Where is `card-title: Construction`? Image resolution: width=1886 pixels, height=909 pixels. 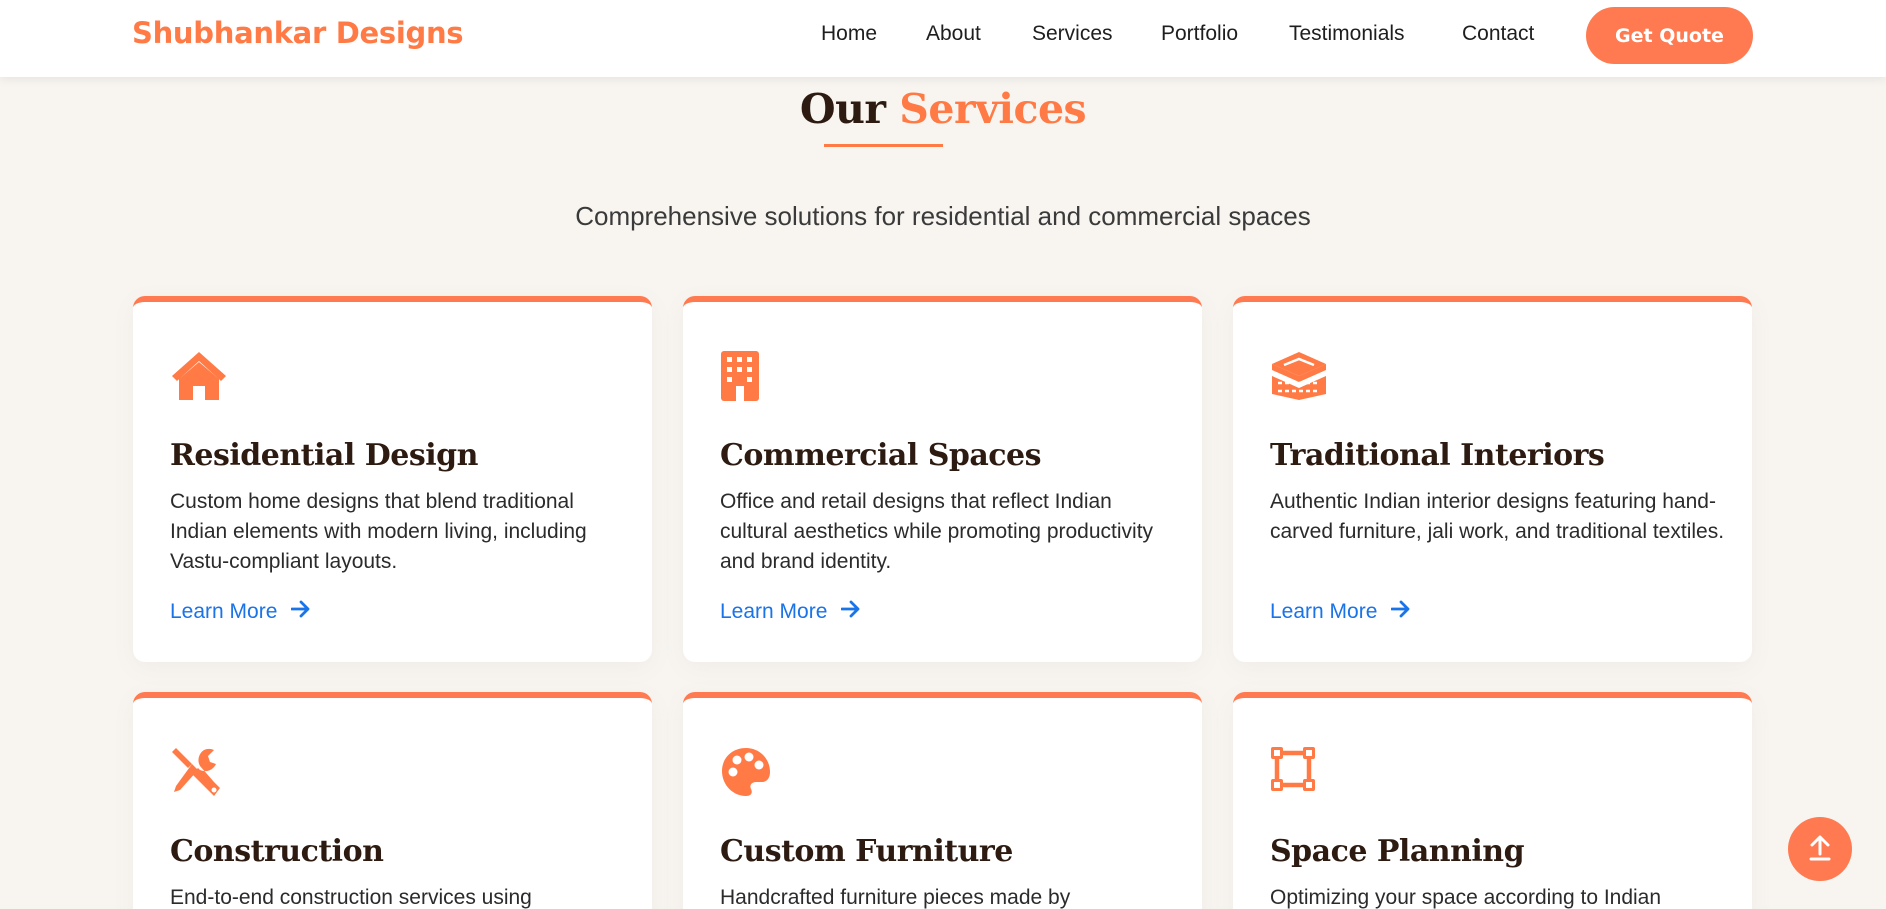 card-title: Construction is located at coordinates (277, 851).